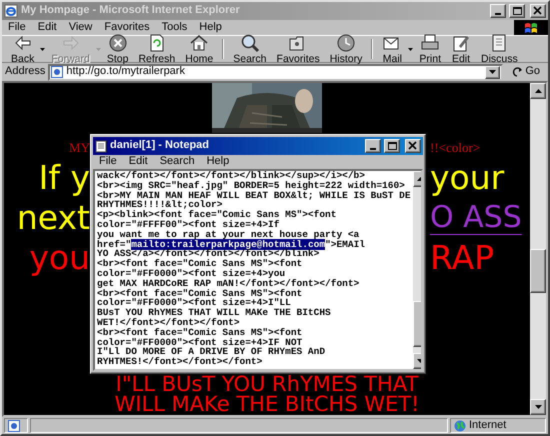  I want to click on dropdown-arrow-icon, so click(492, 72).